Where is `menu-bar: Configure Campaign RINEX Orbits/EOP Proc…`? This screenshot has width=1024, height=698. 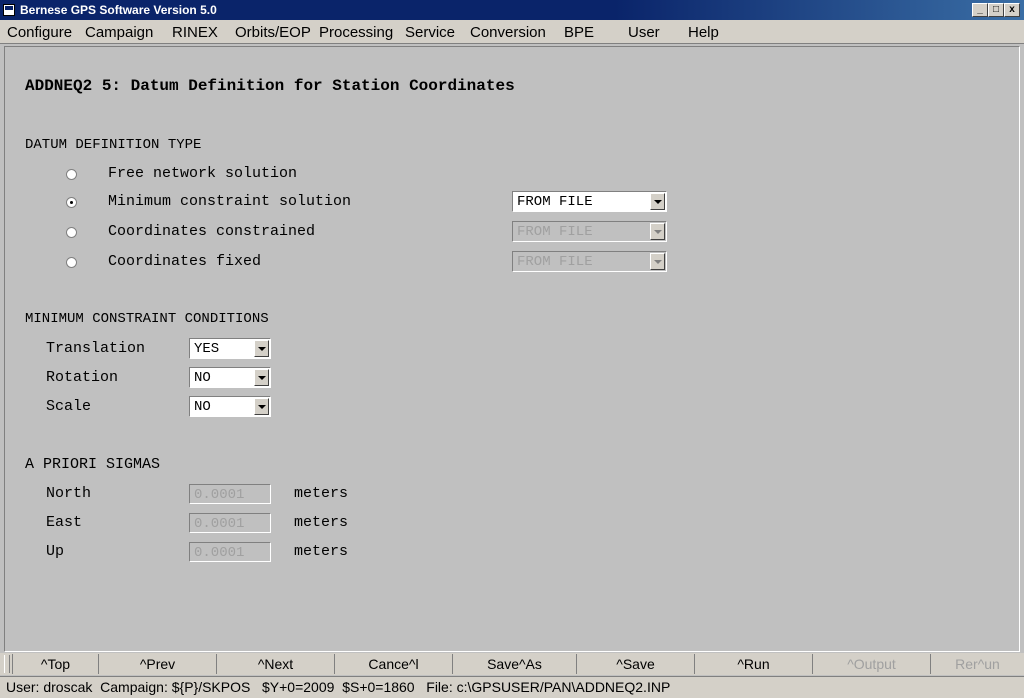
menu-bar: Configure Campaign RINEX Orbits/EOP Proc… is located at coordinates (512, 32).